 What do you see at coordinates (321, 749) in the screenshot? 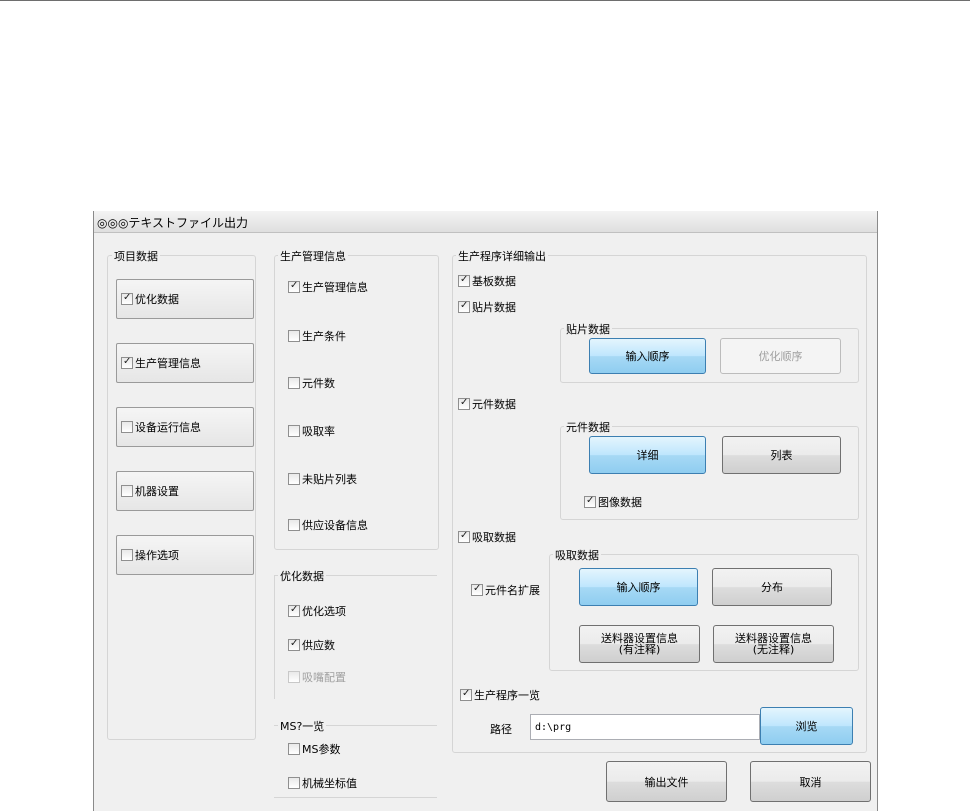
I see `checkbox-label: MS参数` at bounding box center [321, 749].